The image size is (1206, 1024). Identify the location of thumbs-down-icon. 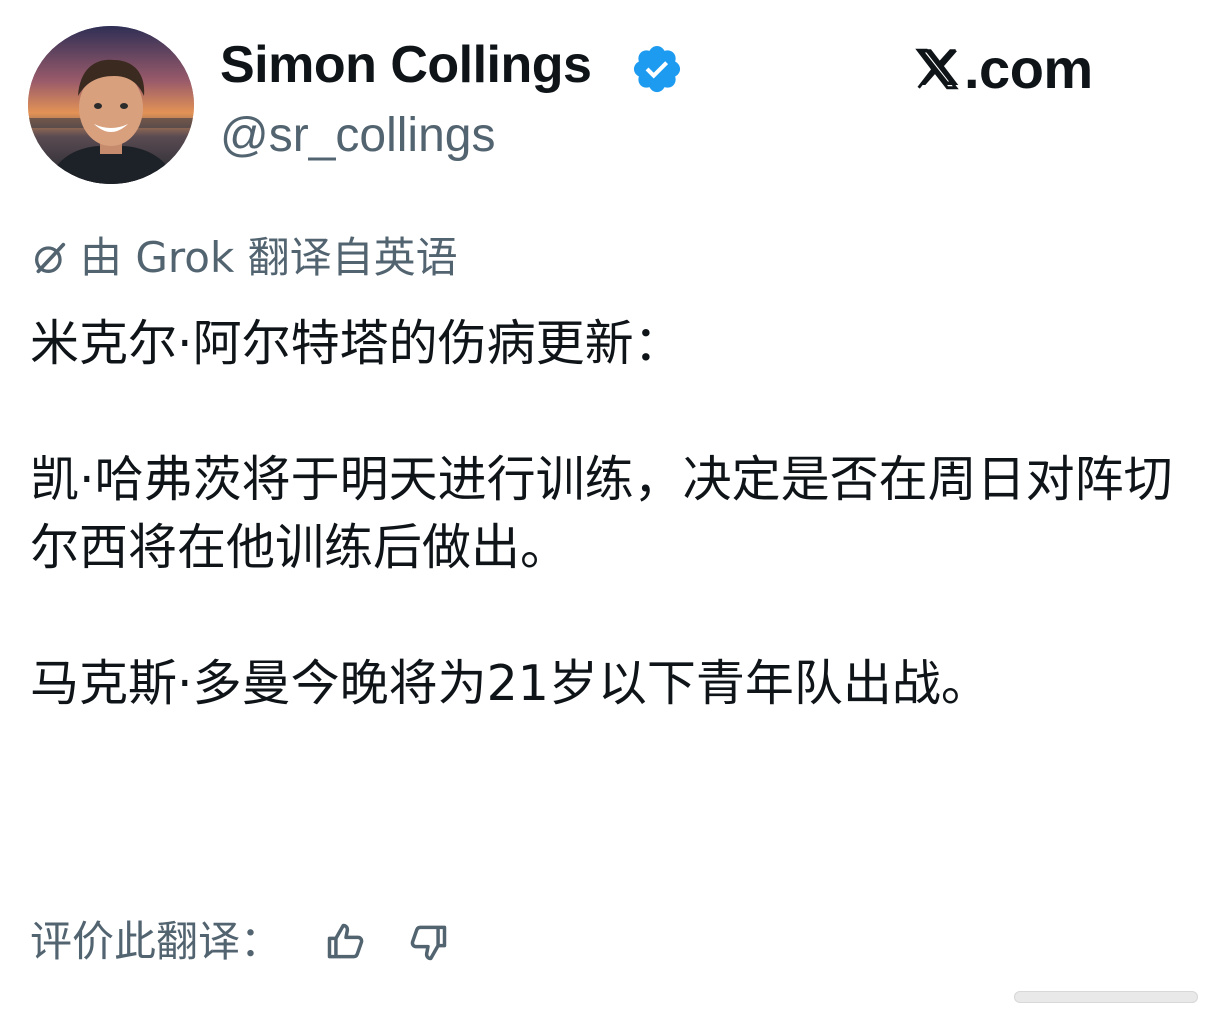
(428, 943).